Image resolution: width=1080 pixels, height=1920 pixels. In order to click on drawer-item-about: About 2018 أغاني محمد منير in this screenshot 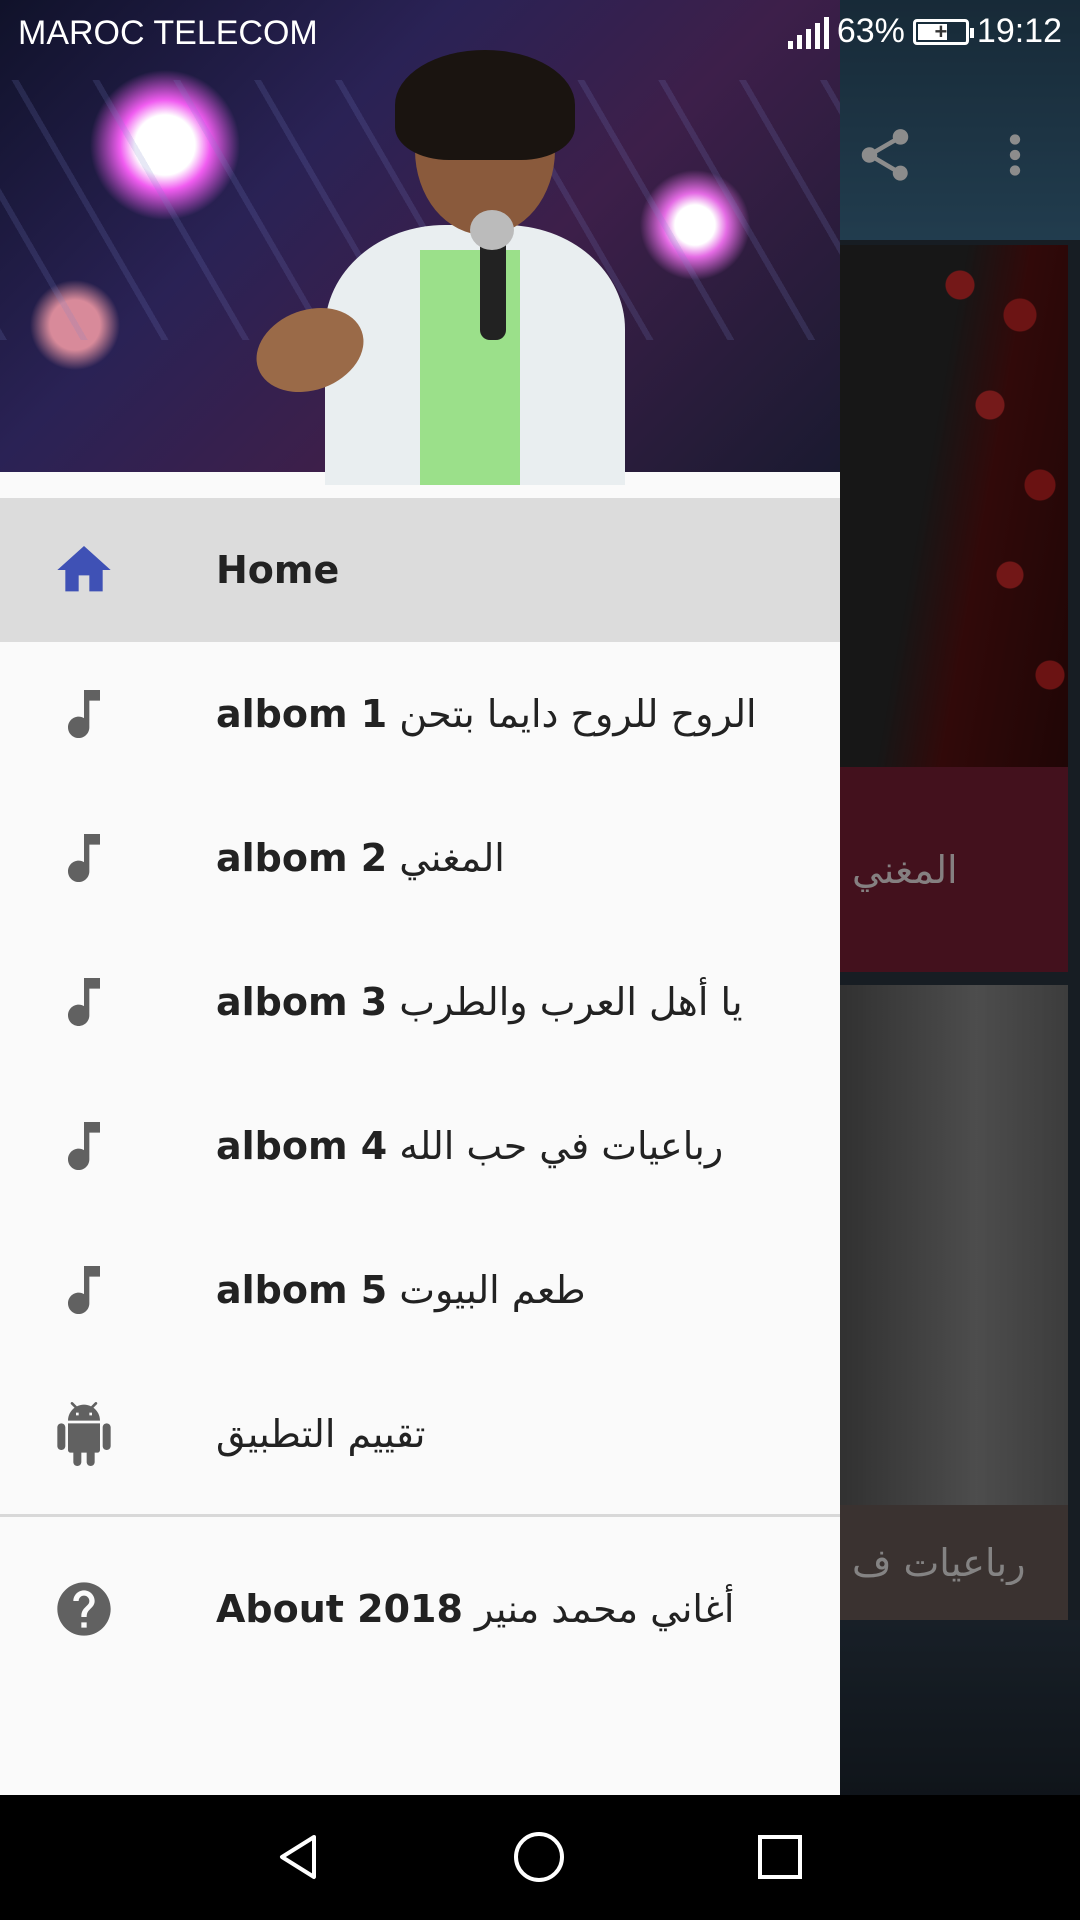, I will do `click(420, 1609)`.